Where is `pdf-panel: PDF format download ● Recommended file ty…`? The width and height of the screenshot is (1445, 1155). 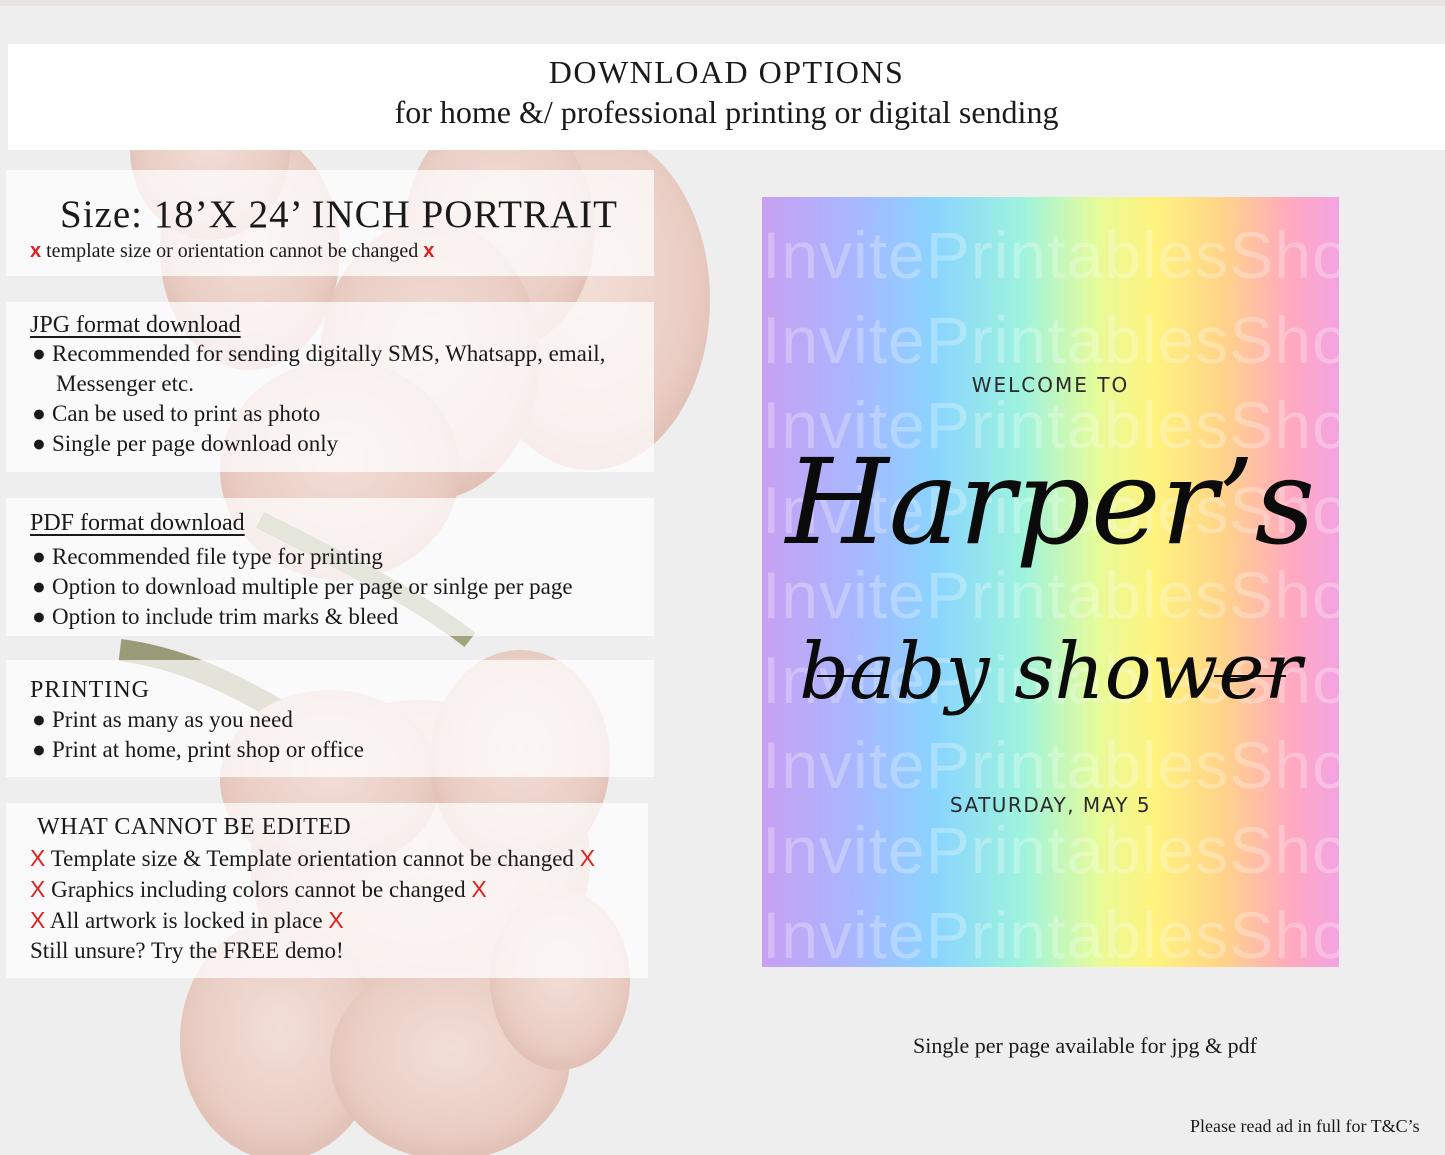 pdf-panel: PDF format download ● Recommended file ty… is located at coordinates (330, 567).